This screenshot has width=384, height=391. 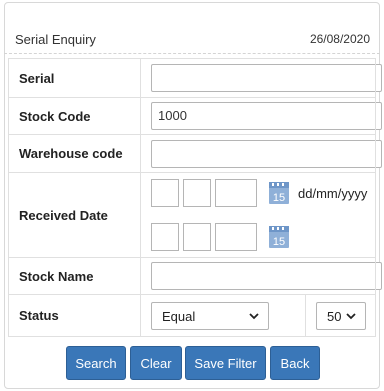 What do you see at coordinates (266, 153) in the screenshot?
I see `warehouse-code-input` at bounding box center [266, 153].